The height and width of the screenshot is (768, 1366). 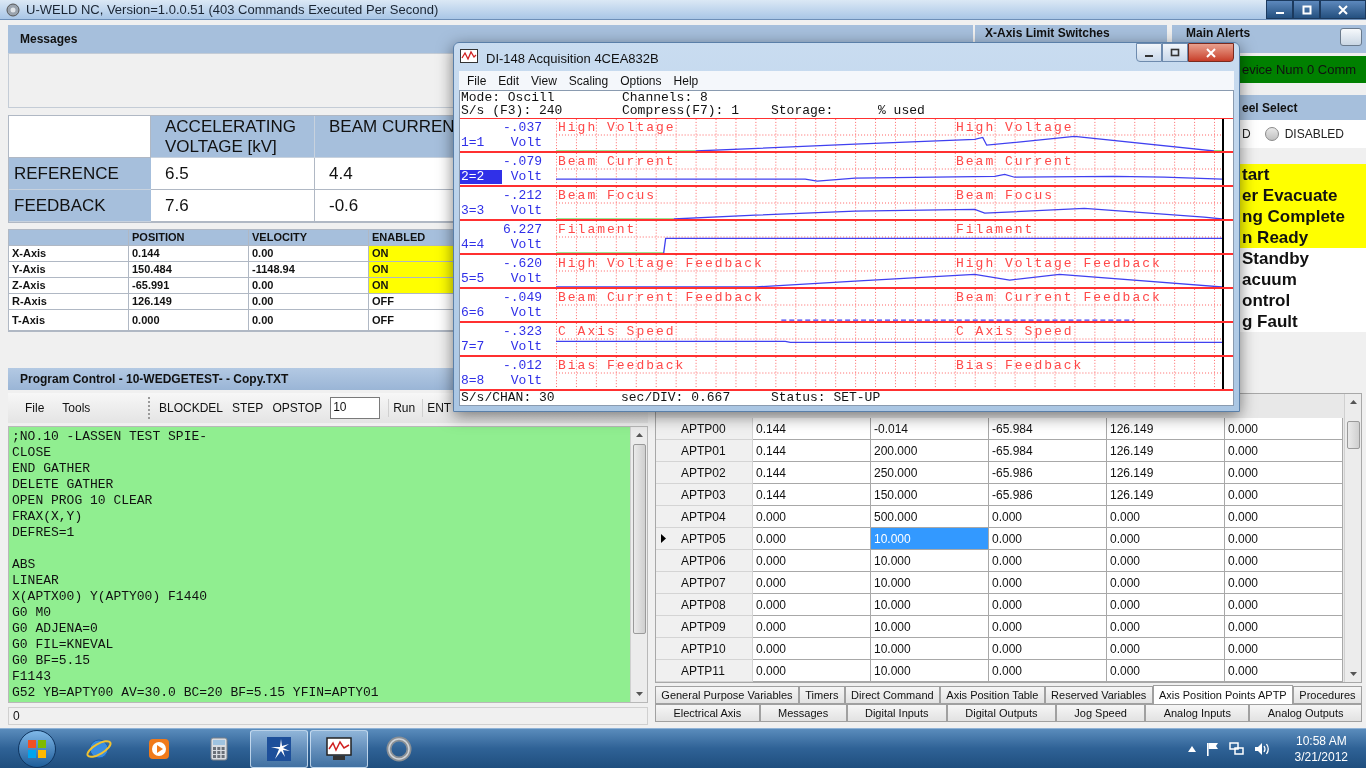 I want to click on network-icon, so click(x=1236, y=748).